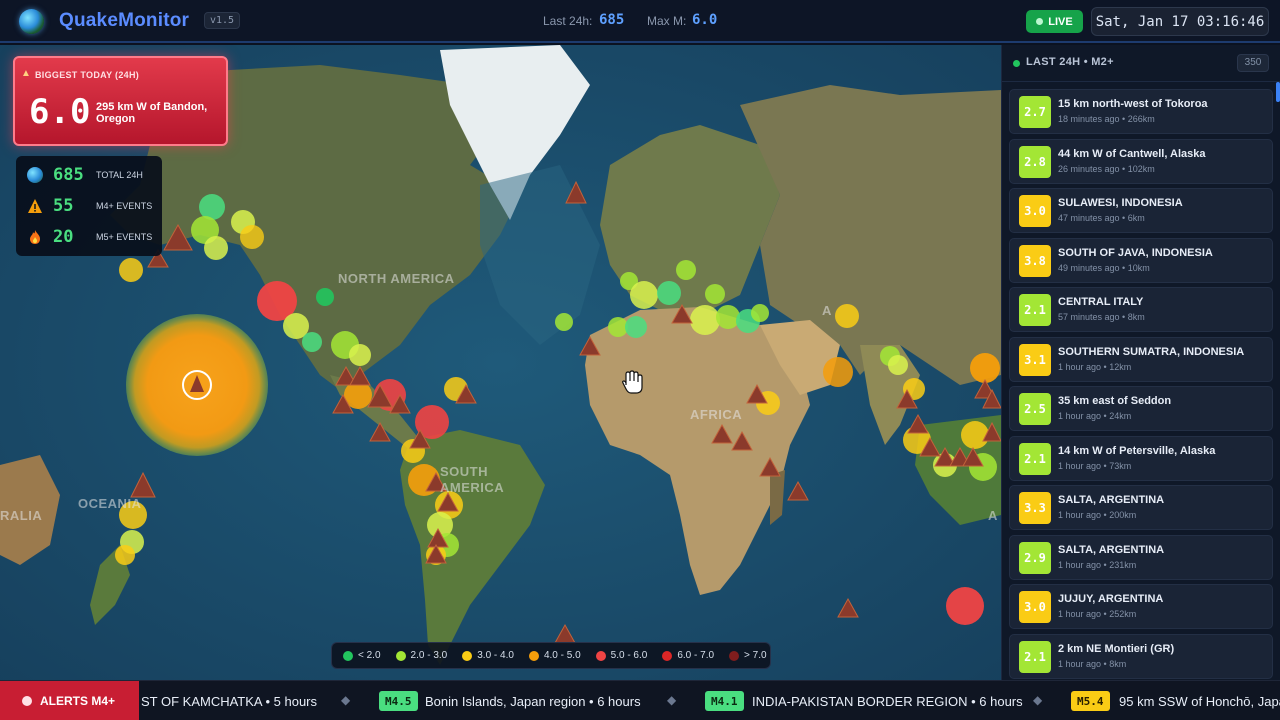 The image size is (1280, 720). I want to click on warning-icon, so click(35, 206).